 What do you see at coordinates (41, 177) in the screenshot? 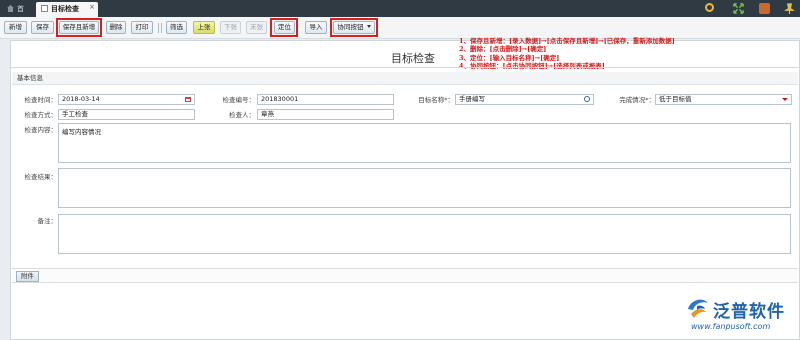
I see `check-result-label: 检查结果：` at bounding box center [41, 177].